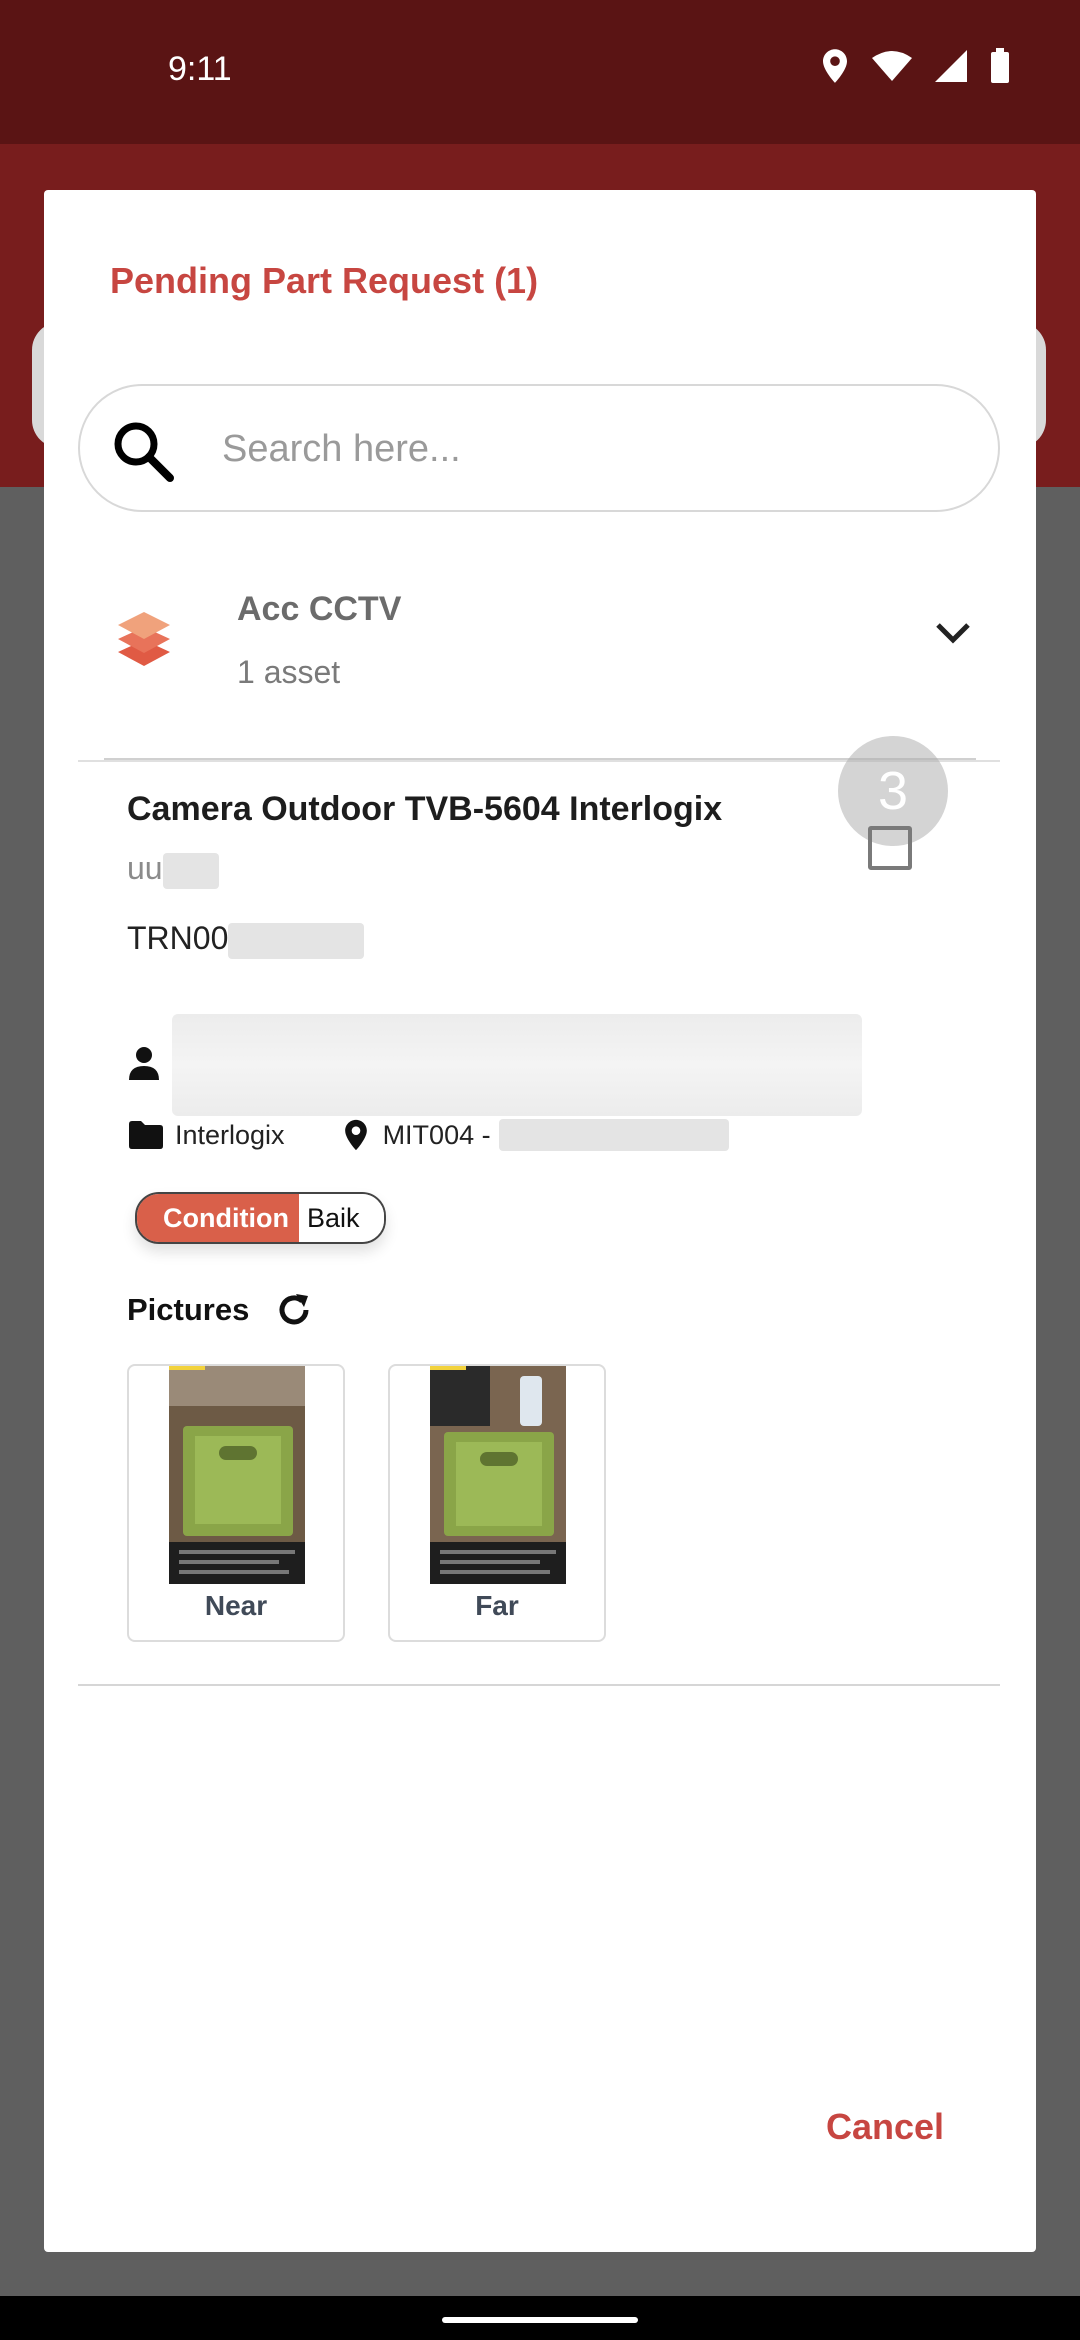 Image resolution: width=1080 pixels, height=2340 pixels. Describe the element at coordinates (188, 1309) in the screenshot. I see `pictures-title: Pictures` at that location.